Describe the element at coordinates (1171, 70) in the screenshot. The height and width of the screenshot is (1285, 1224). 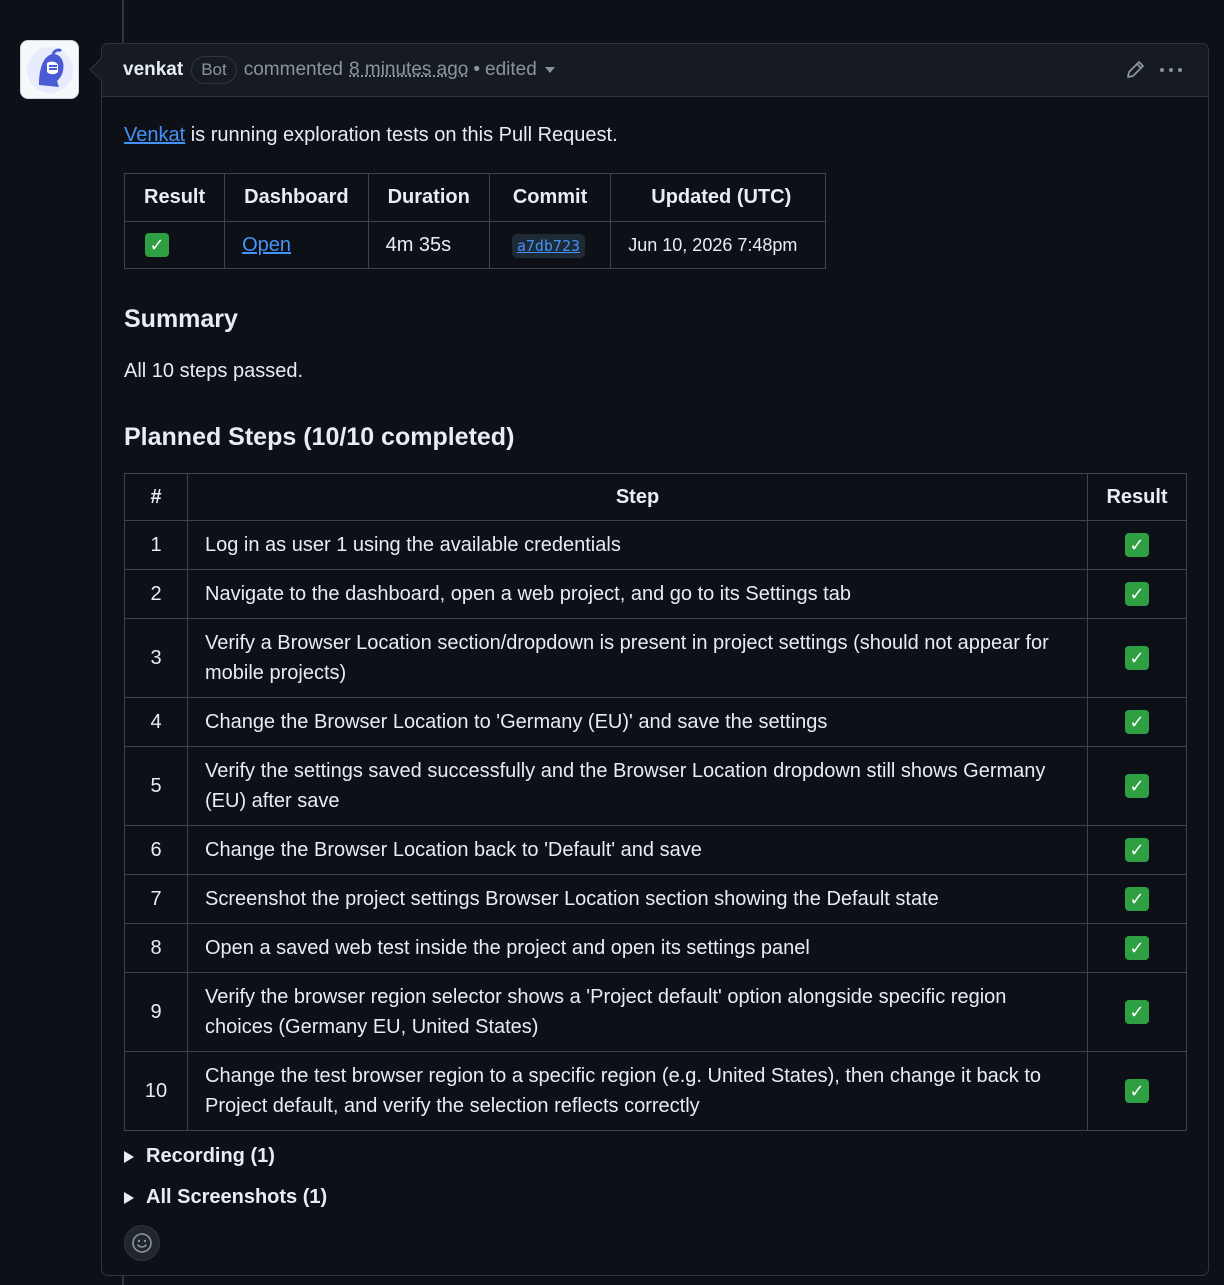
I see `kebab-menu-icon` at that location.